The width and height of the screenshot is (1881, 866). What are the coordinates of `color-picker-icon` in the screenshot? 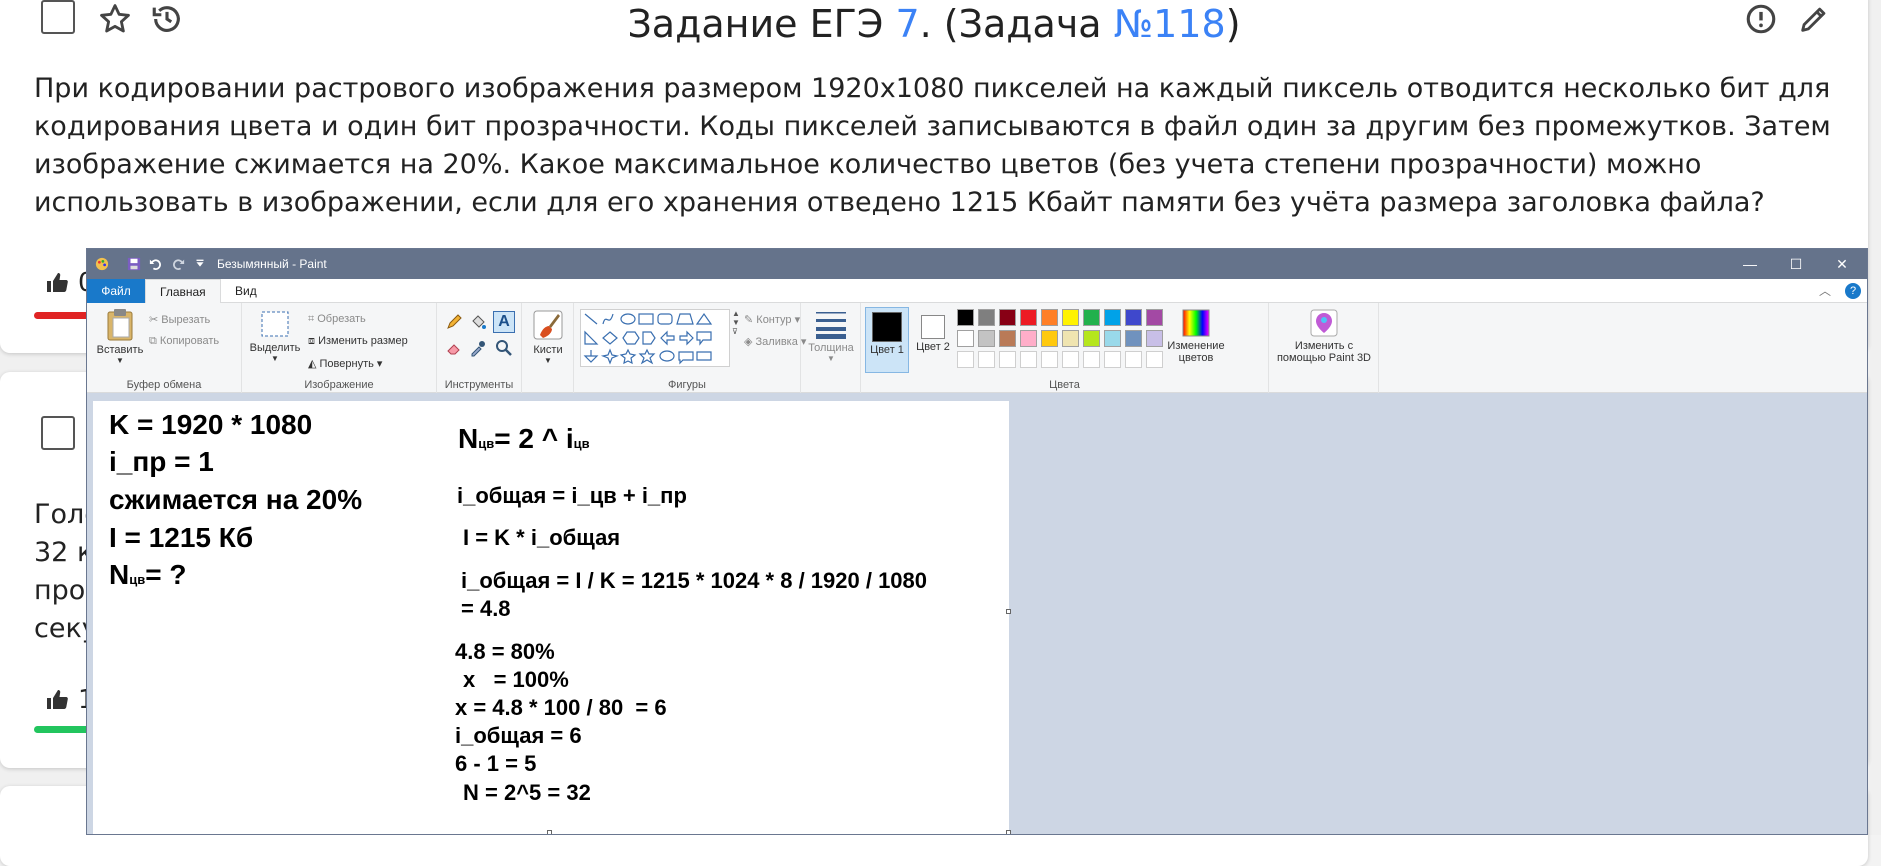 It's located at (478, 348).